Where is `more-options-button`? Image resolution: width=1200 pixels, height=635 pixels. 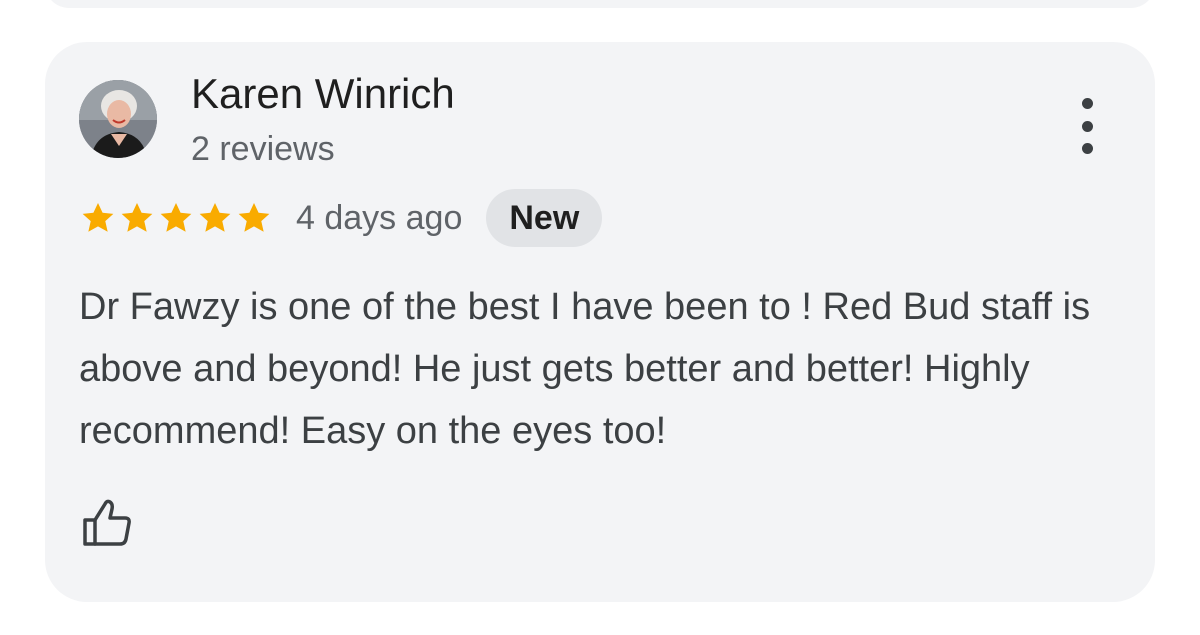
more-options-button is located at coordinates (1087, 126).